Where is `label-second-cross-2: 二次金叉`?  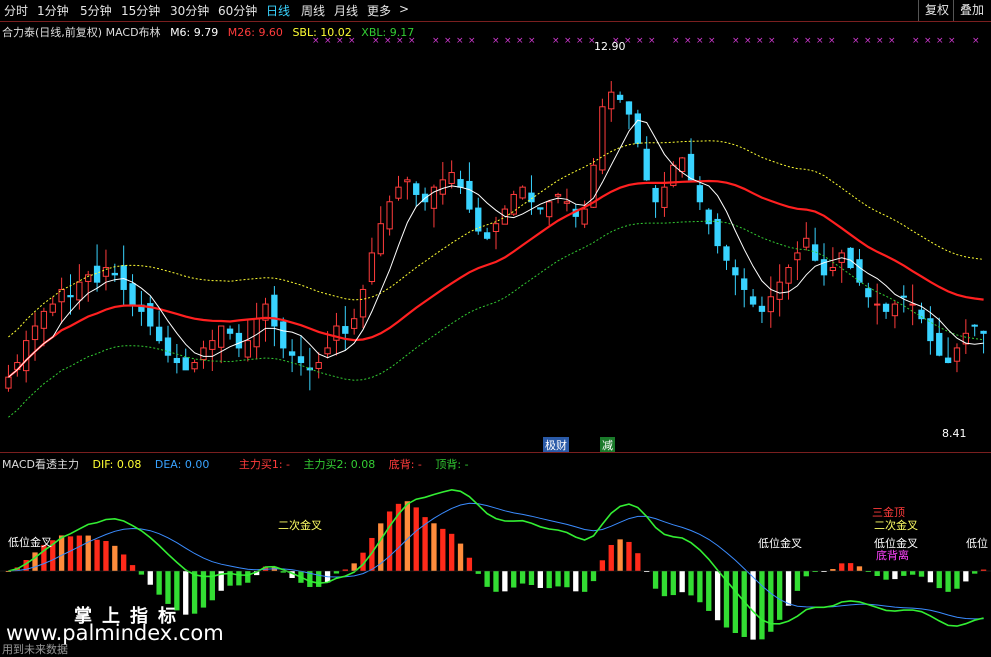 label-second-cross-2: 二次金叉 is located at coordinates (896, 525).